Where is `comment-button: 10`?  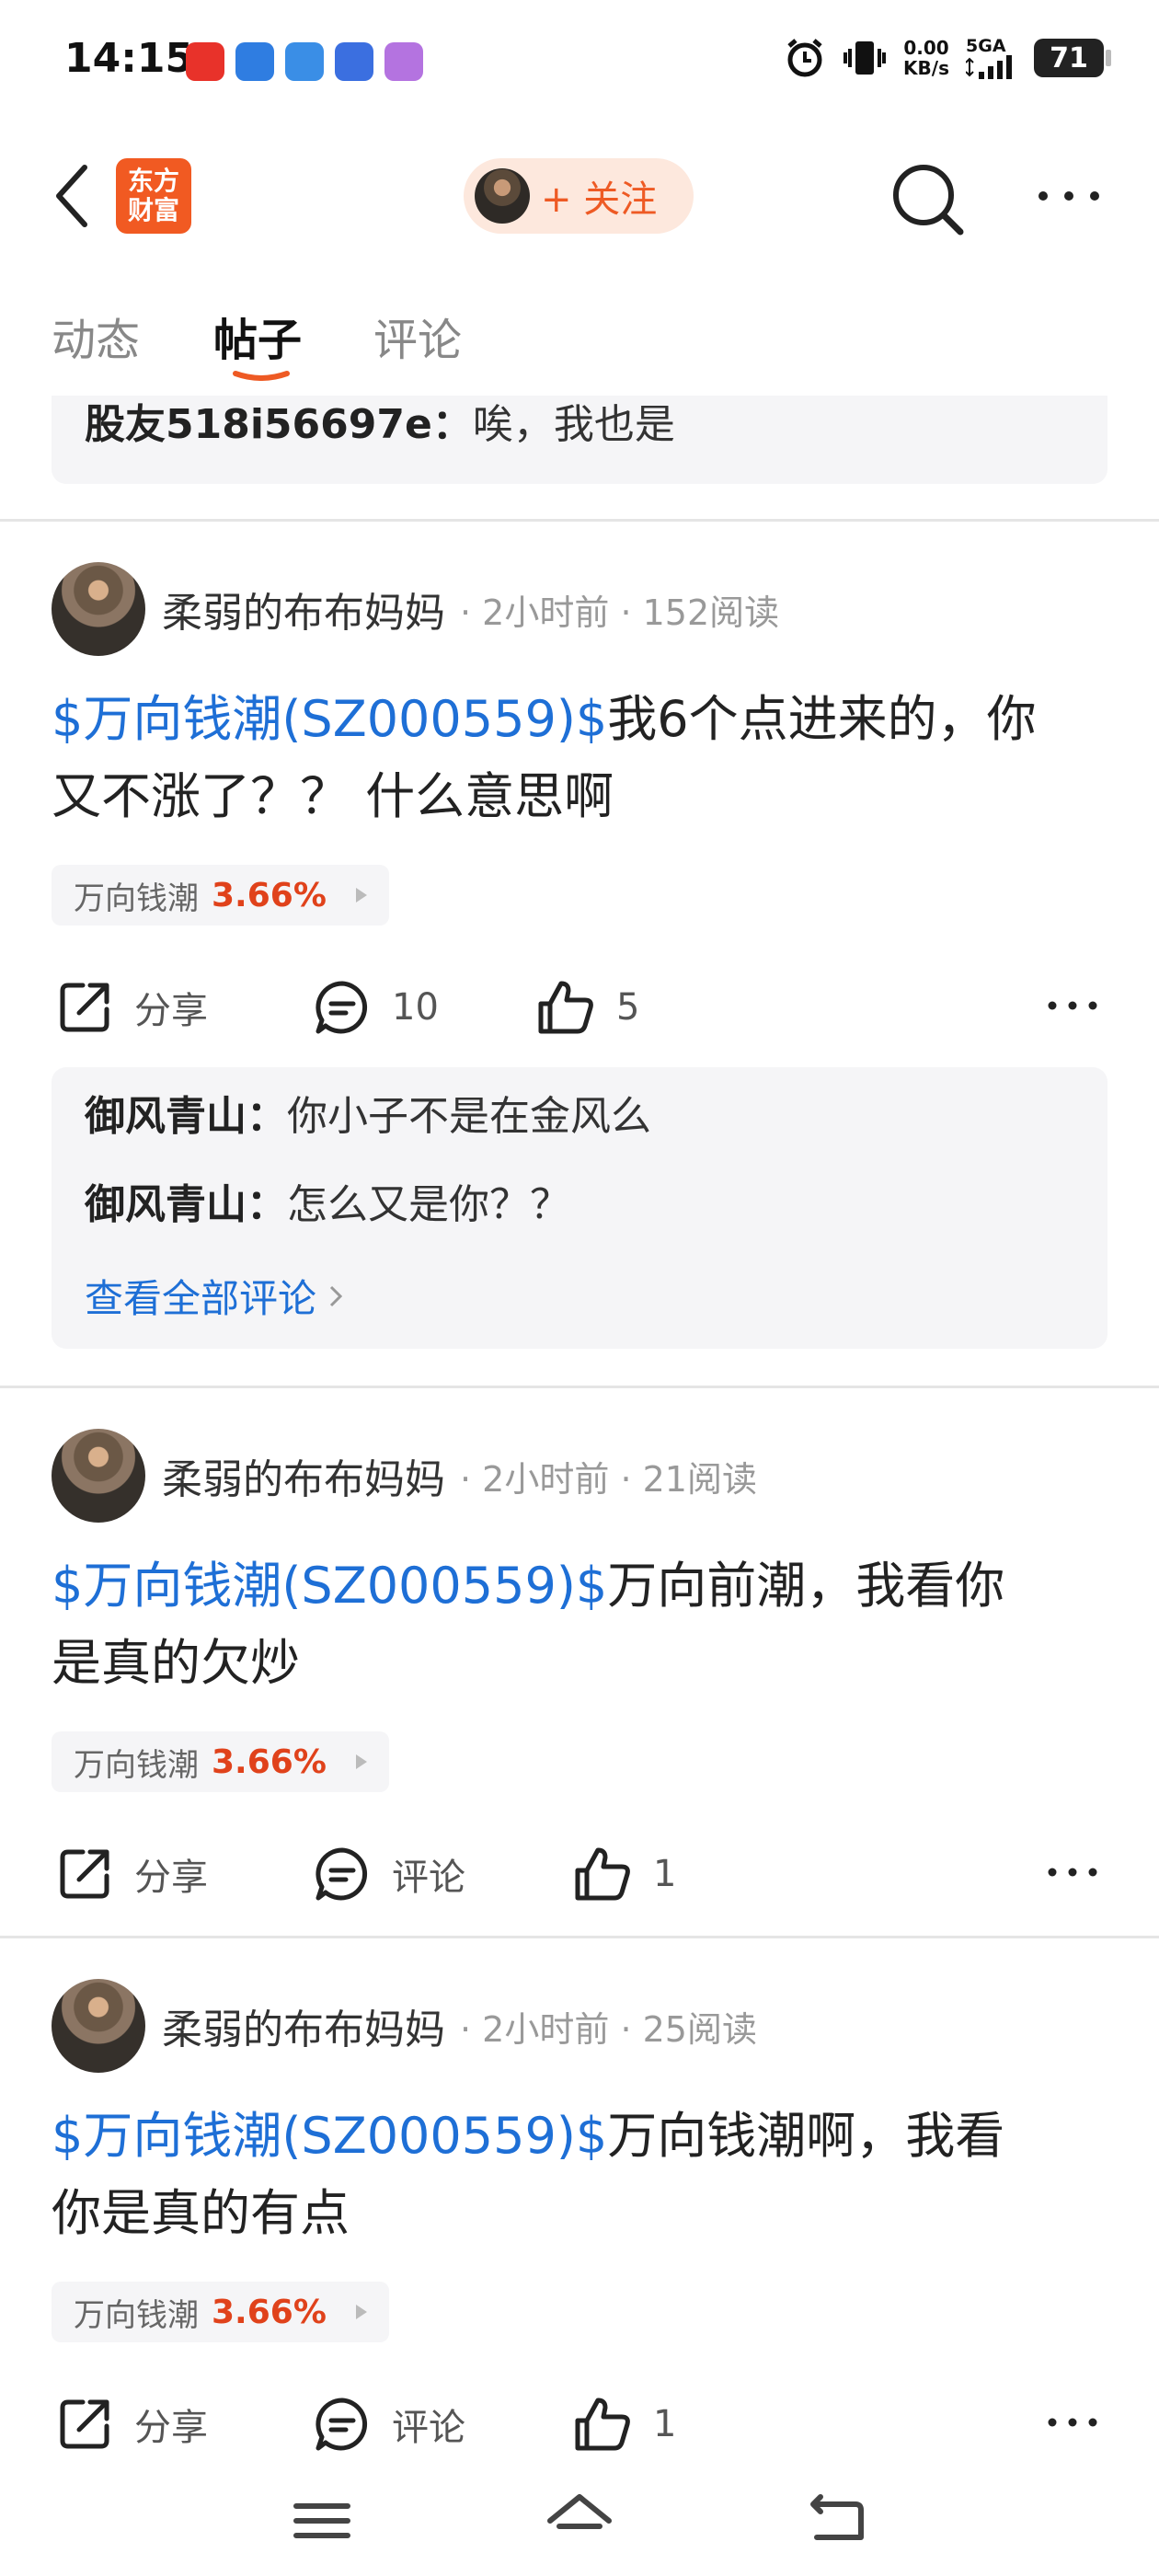 comment-button: 10 is located at coordinates (376, 1007).